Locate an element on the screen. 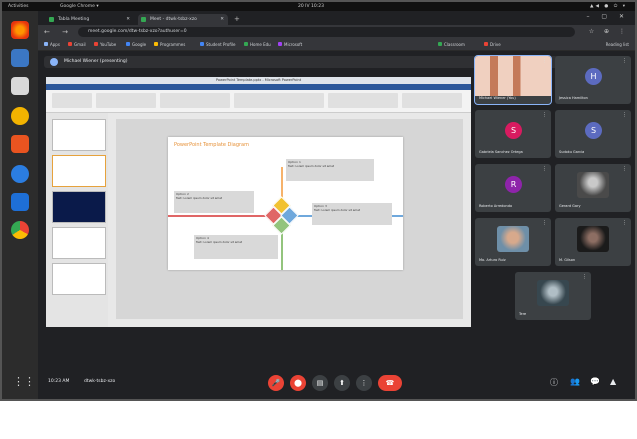 The height and width of the screenshot is (439, 637). captions-button: ▤ is located at coordinates (320, 383).